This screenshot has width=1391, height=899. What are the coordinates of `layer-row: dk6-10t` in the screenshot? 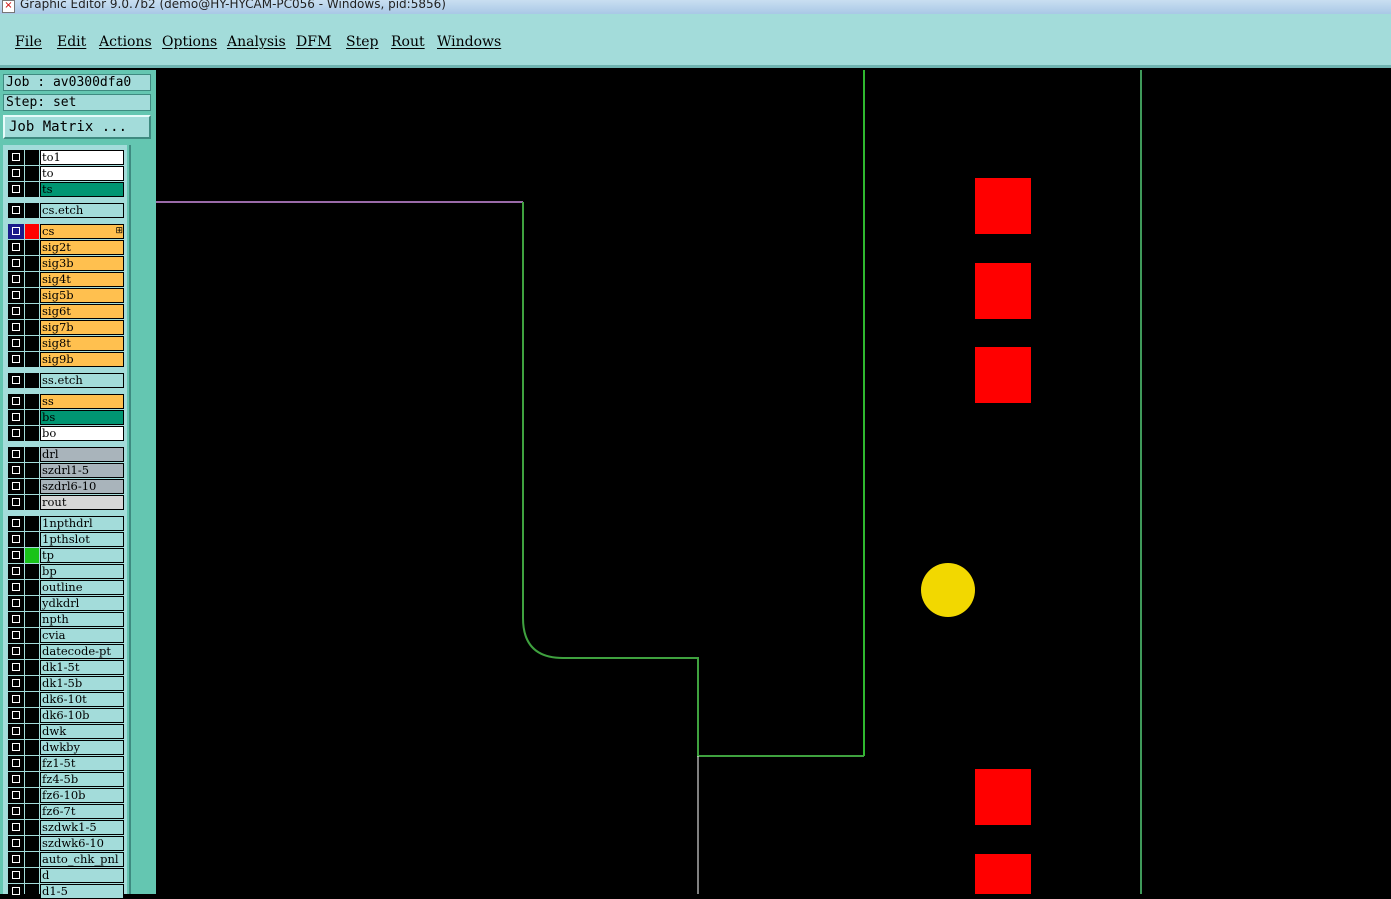 It's located at (66, 699).